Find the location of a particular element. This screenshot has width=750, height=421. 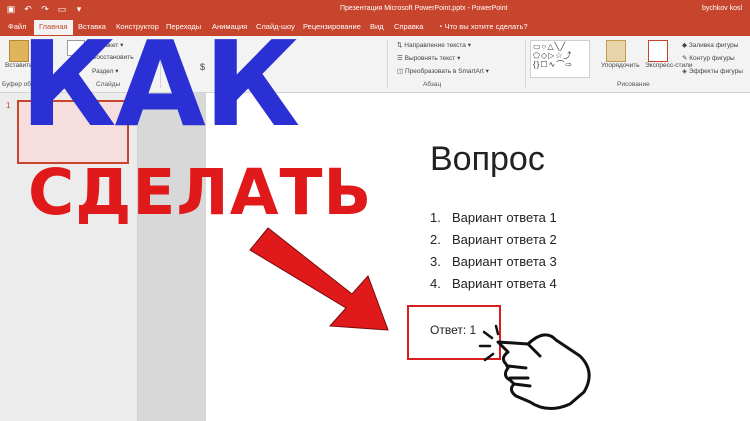

click-burst-icon is located at coordinates (489, 343).